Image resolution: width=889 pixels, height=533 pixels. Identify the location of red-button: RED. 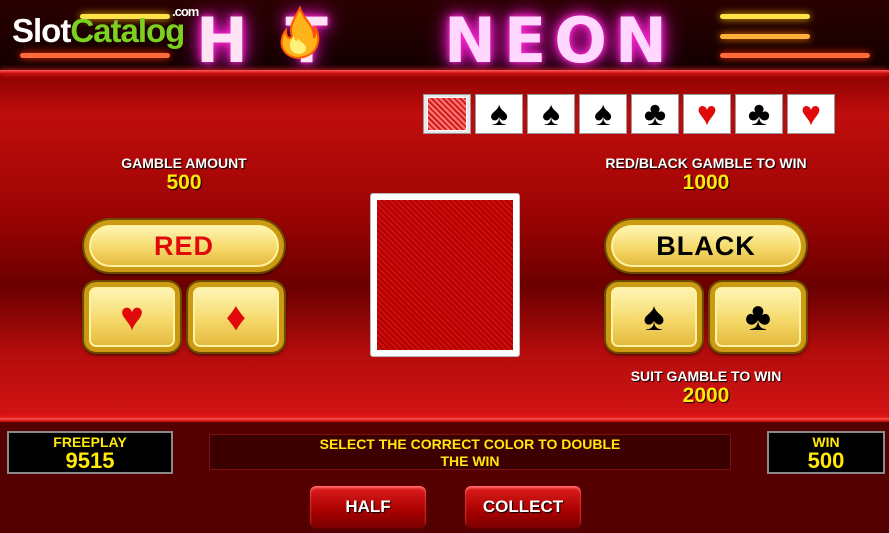
(184, 246).